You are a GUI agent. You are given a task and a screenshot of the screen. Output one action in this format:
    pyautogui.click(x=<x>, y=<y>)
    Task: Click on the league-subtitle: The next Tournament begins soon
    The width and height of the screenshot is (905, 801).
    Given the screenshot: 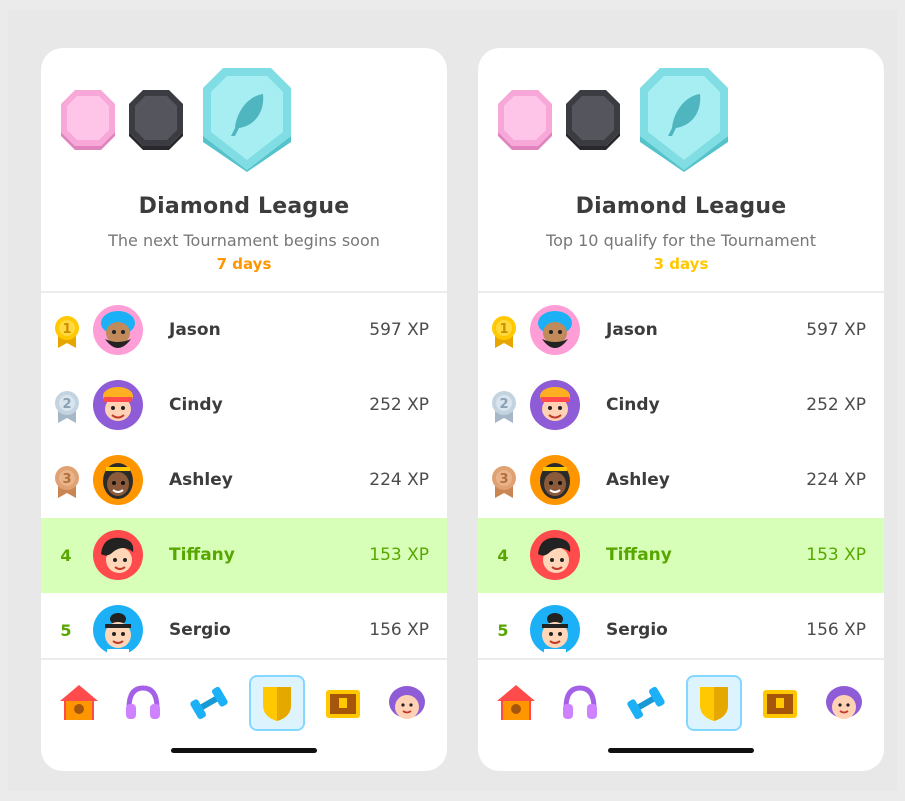 What is the action you would take?
    pyautogui.click(x=244, y=240)
    